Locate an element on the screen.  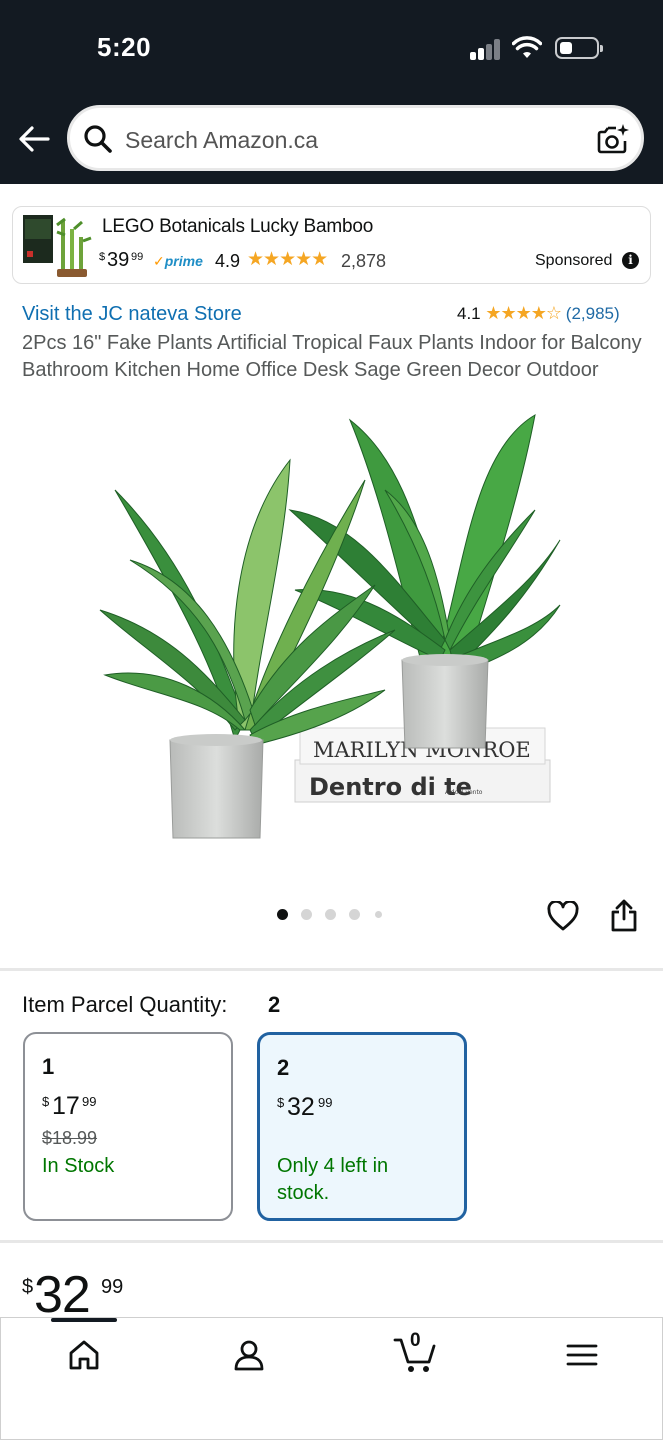
product-rating: 4.1 ★★★★☆ (2,985) is located at coordinates (538, 313).